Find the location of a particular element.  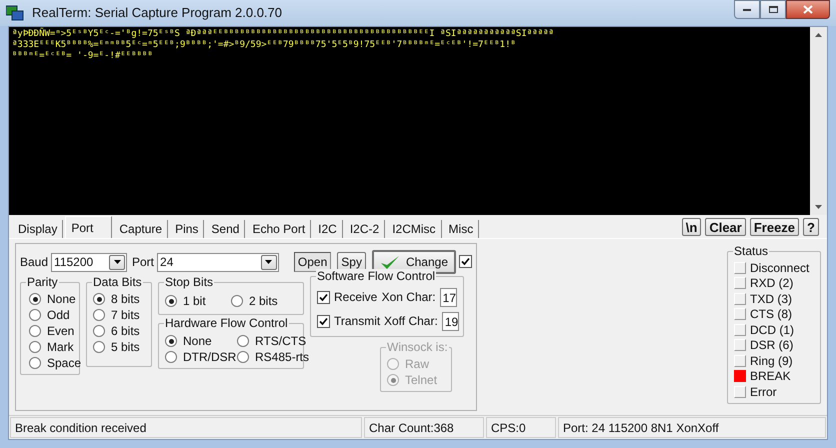

char-label: Xoff Char: is located at coordinates (411, 321).